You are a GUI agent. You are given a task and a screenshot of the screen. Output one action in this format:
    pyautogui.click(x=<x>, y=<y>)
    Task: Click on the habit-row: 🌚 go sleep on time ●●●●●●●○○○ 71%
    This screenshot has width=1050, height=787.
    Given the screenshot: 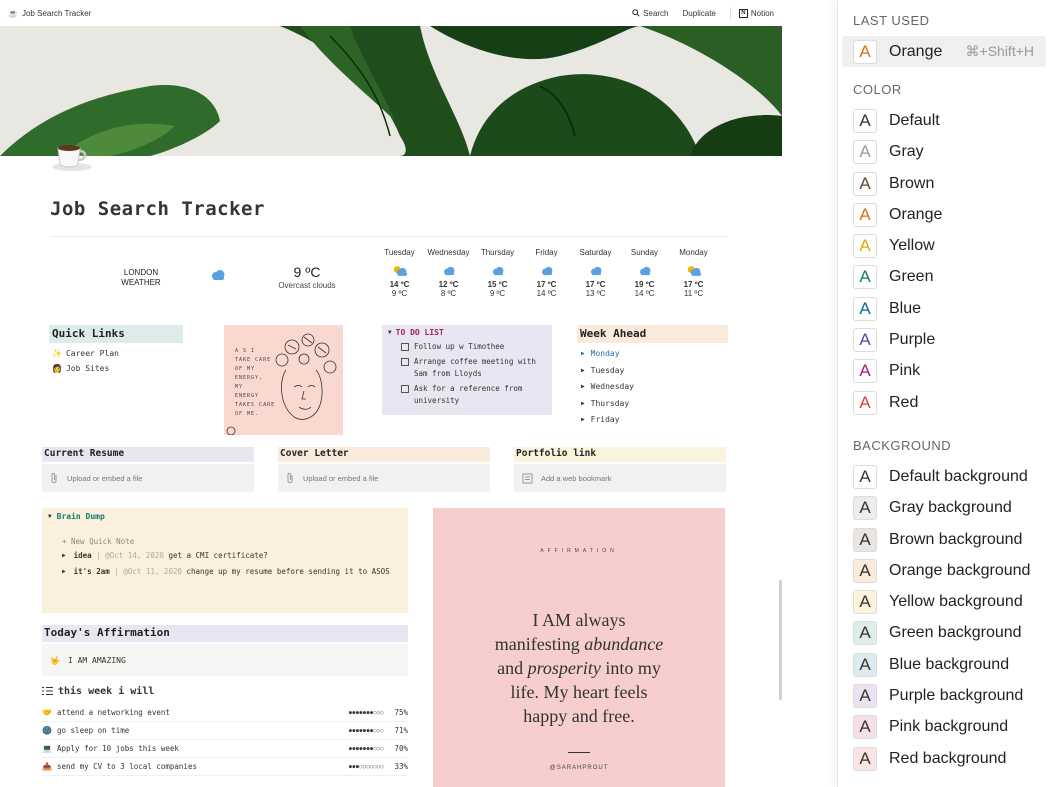 What is the action you would take?
    pyautogui.click(x=225, y=731)
    